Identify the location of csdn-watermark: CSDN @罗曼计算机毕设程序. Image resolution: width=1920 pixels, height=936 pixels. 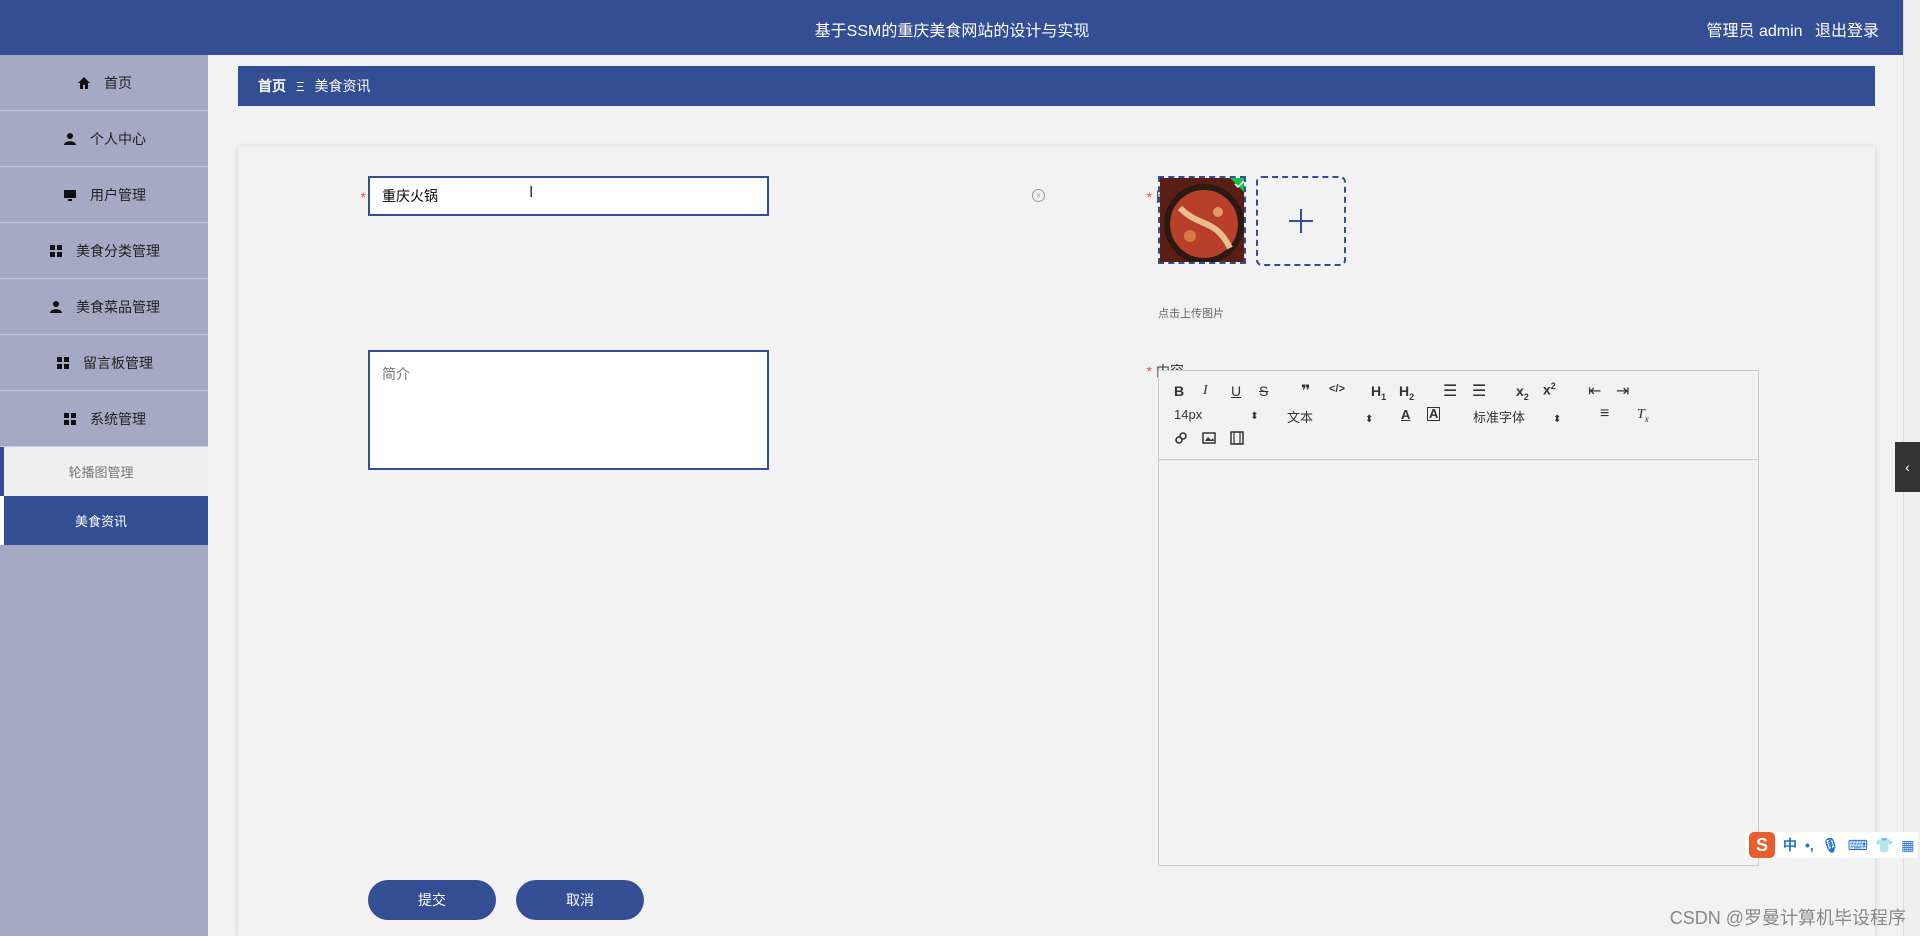
(1787, 918).